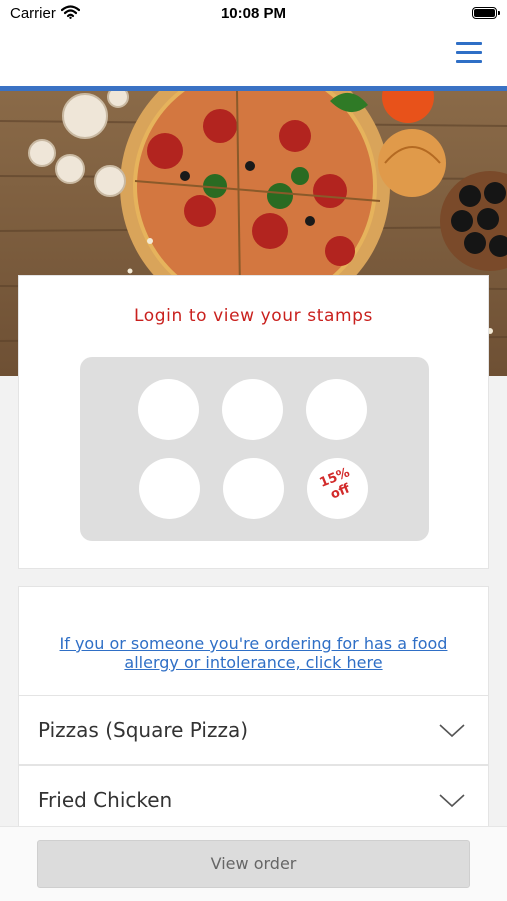 This screenshot has height=901, width=507. I want to click on reward-label: 15% off, so click(338, 485).